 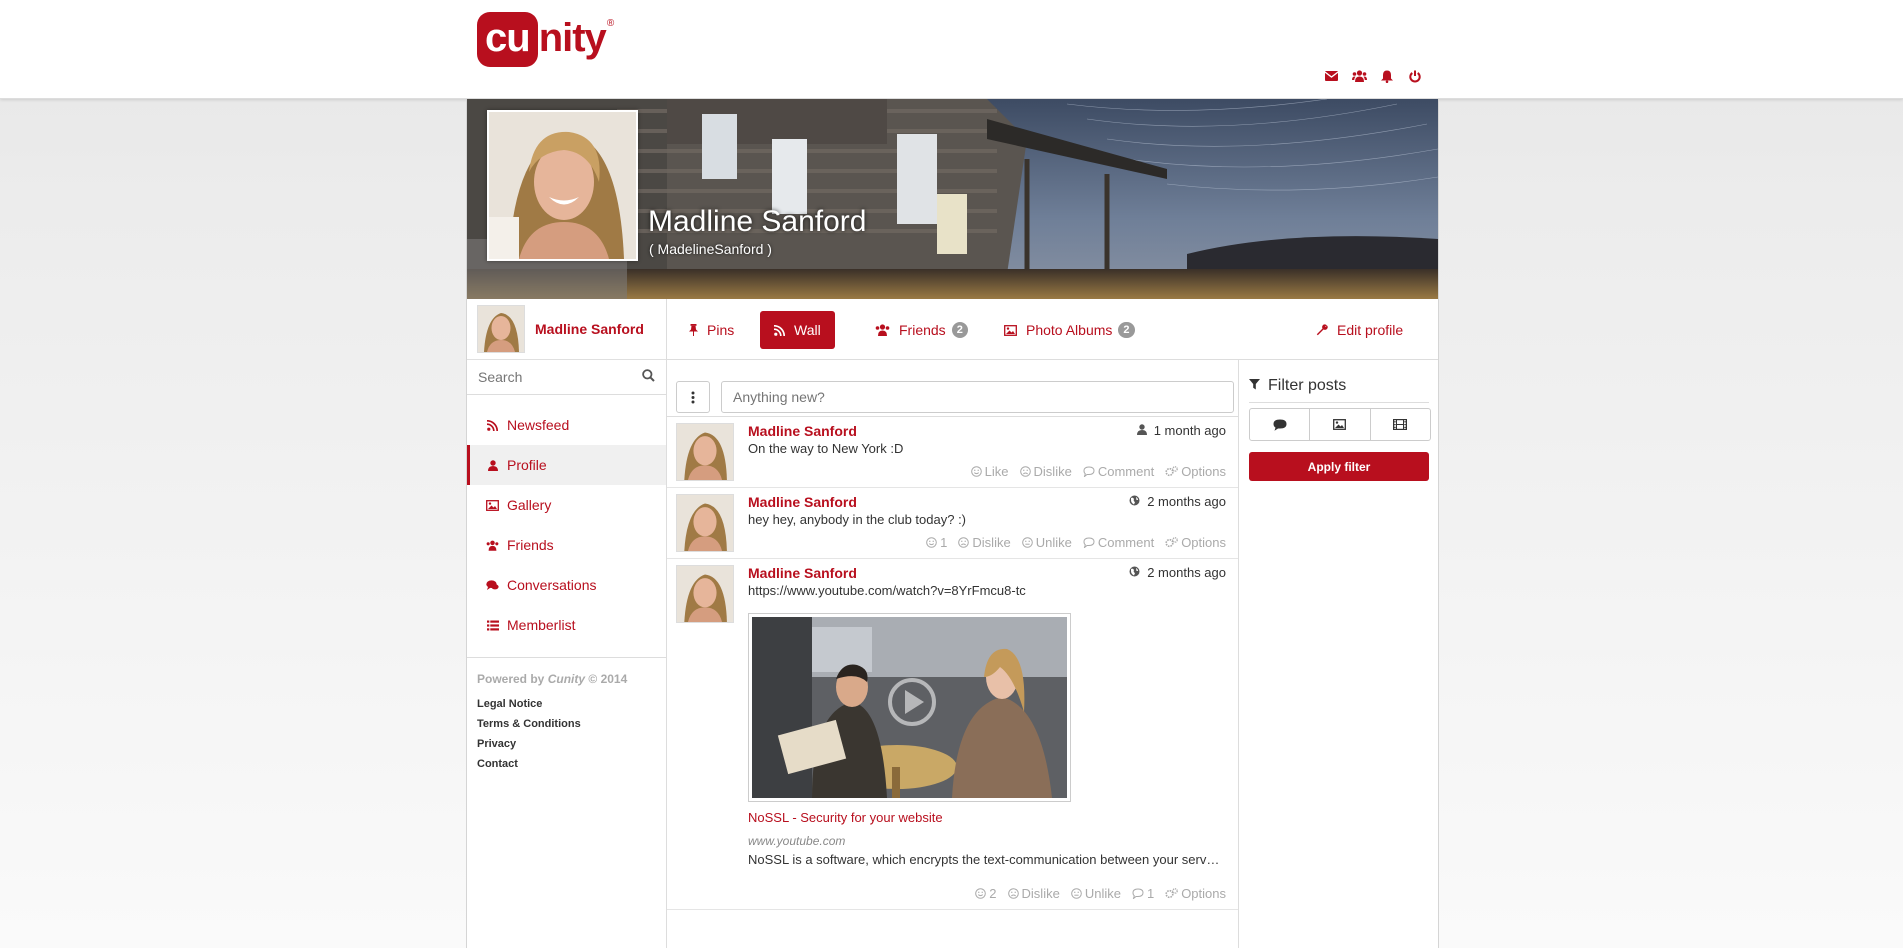 I want to click on powered-brand: Cunity, so click(x=566, y=679).